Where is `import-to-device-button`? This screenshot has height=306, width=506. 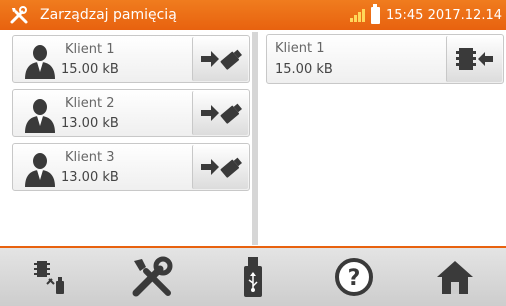 import-to-device-button is located at coordinates (474, 59).